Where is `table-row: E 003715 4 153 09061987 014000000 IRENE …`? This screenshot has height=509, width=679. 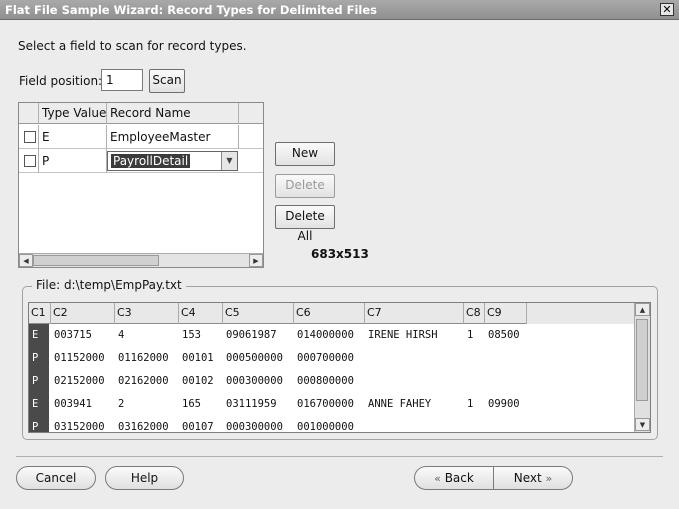 table-row: E 003715 4 153 09061987 014000000 IRENE … is located at coordinates (279, 335).